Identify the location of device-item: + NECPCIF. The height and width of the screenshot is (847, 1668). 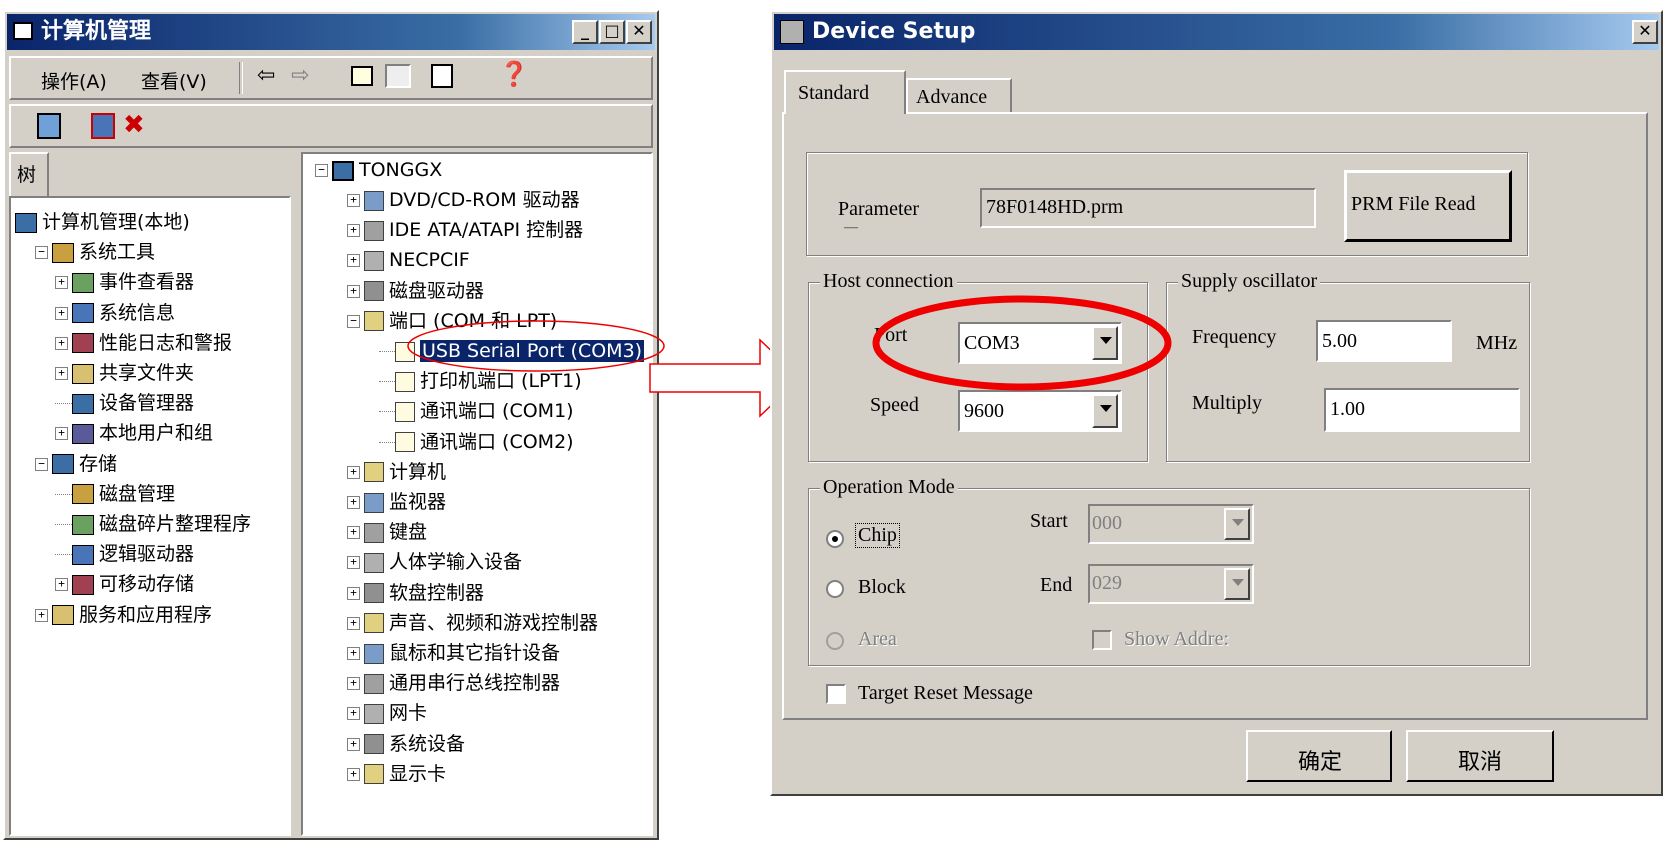
(408, 260).